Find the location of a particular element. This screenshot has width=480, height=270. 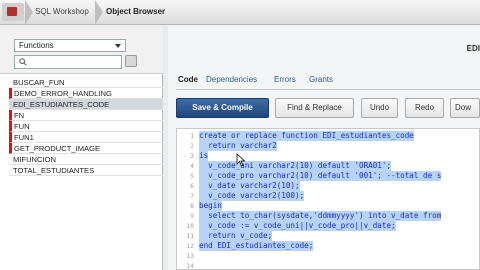

list-item: EDI_ESTUDIANTES_CODE is located at coordinates (86, 104).